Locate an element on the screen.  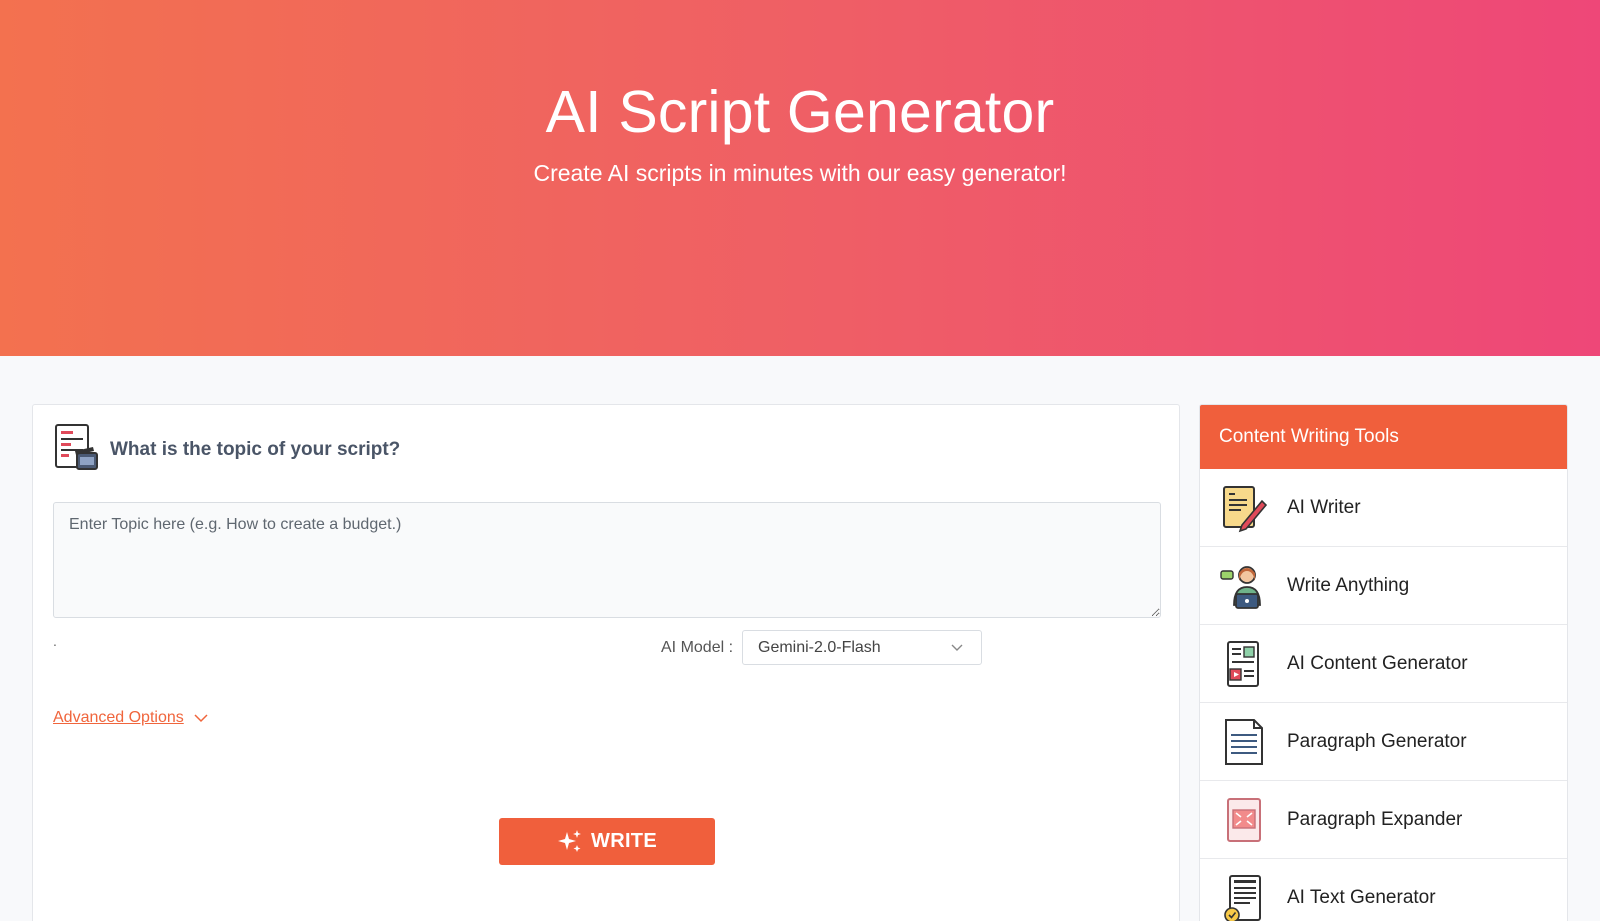
write-anything-icon is located at coordinates (1240, 587).